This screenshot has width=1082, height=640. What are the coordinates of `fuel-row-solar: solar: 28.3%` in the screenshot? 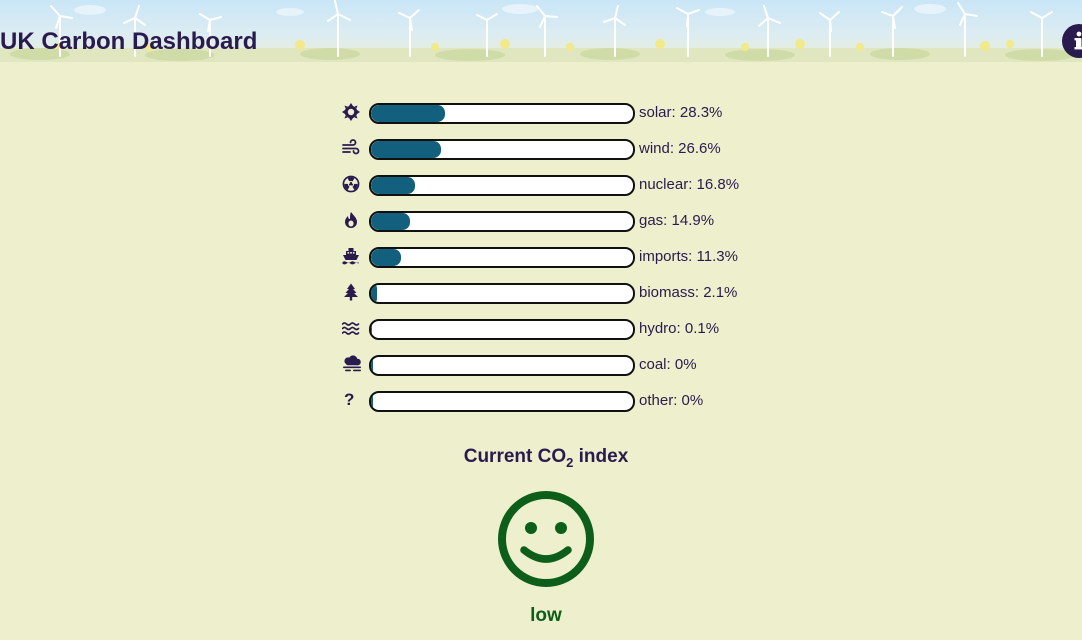 It's located at (552, 119).